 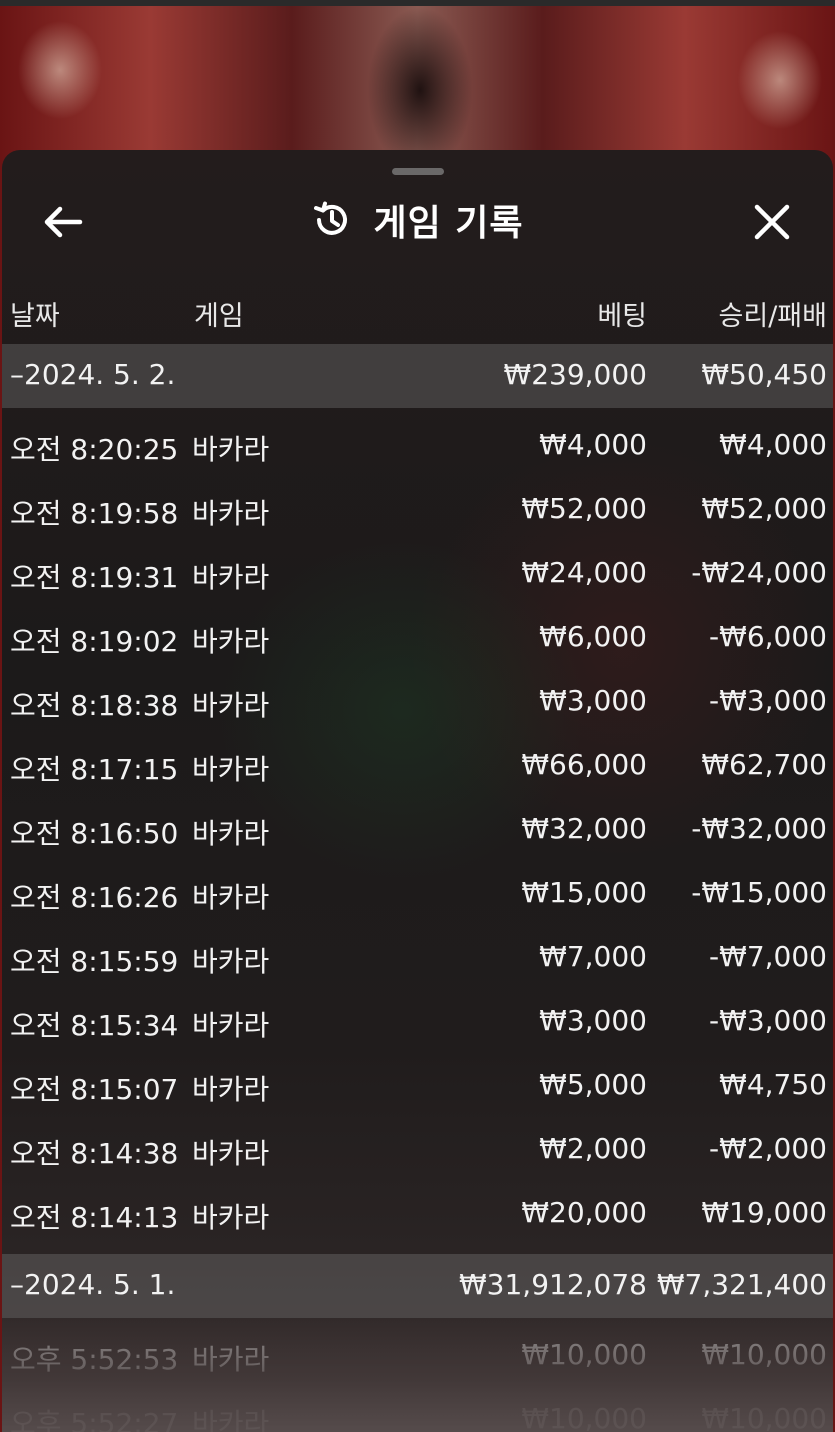 I want to click on arrow-left-icon, so click(x=62, y=222).